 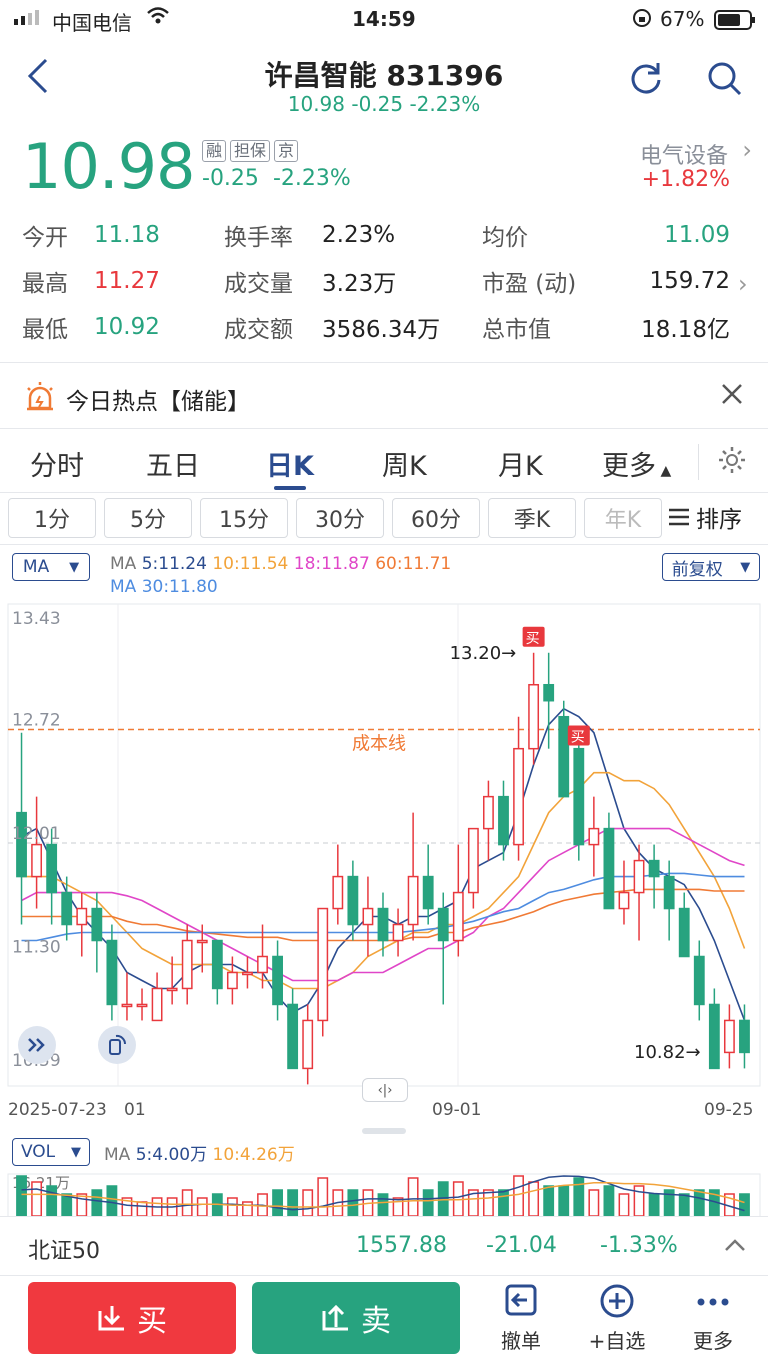 What do you see at coordinates (713, 1302) in the screenshot?
I see `ellipsis-icon` at bounding box center [713, 1302].